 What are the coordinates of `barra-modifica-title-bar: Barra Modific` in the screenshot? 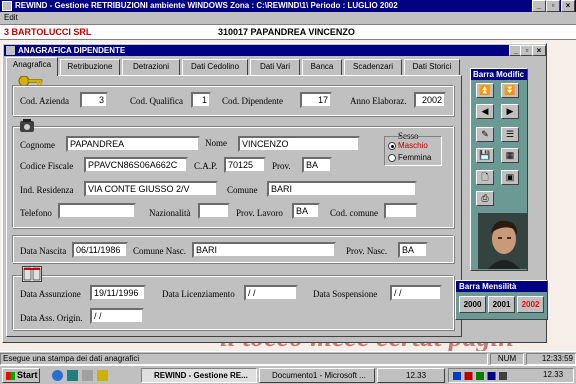 It's located at (499, 74).